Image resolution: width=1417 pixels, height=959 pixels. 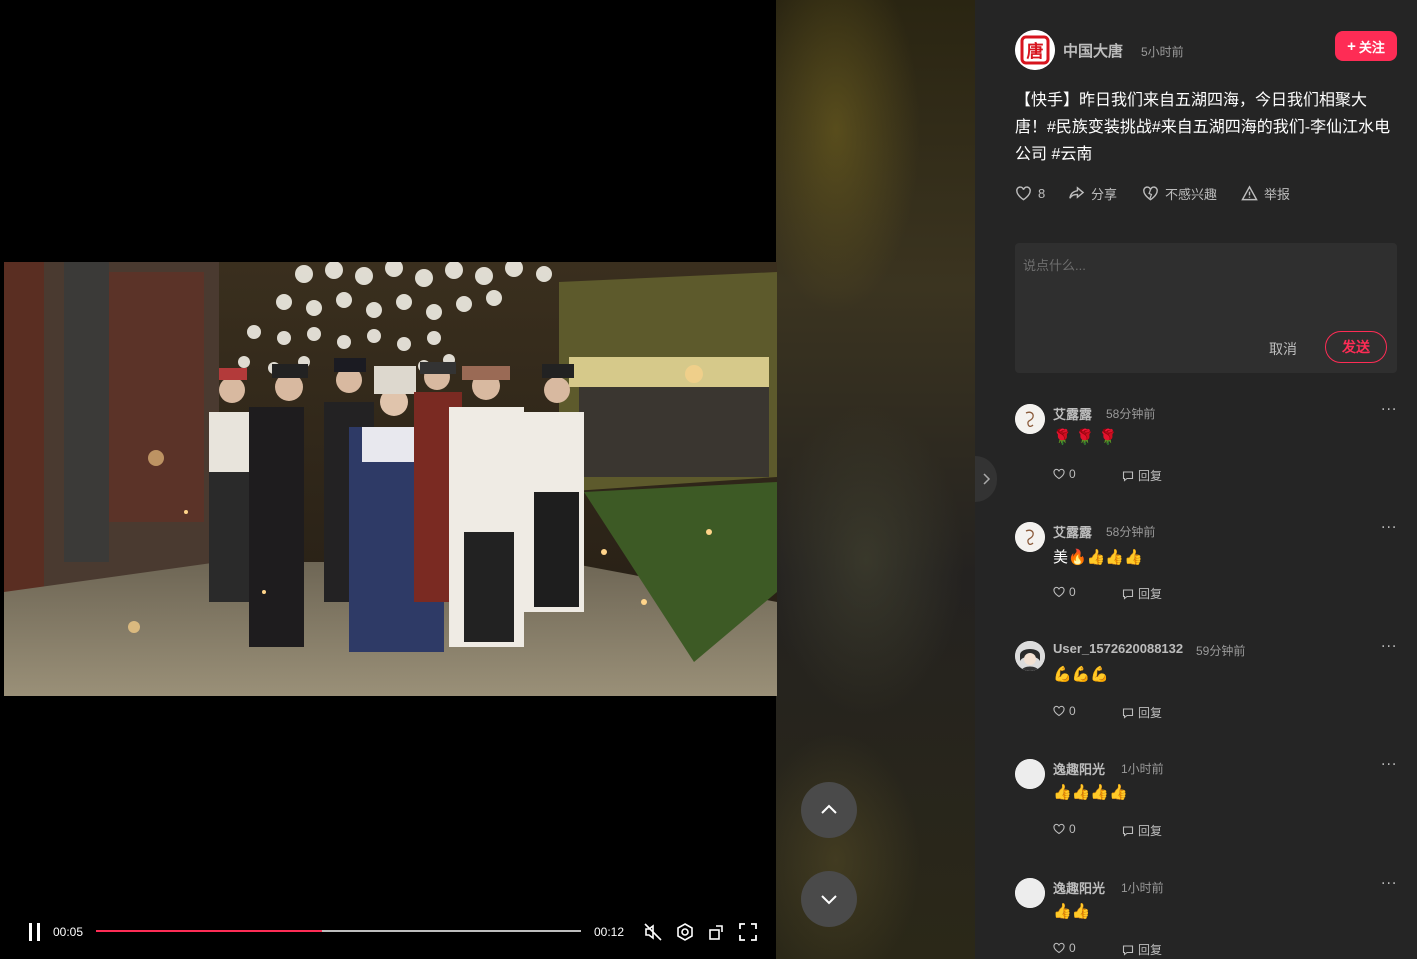 What do you see at coordinates (1206, 50) in the screenshot?
I see `author-header: 唐 中国大唐 5小时前 + 关注` at bounding box center [1206, 50].